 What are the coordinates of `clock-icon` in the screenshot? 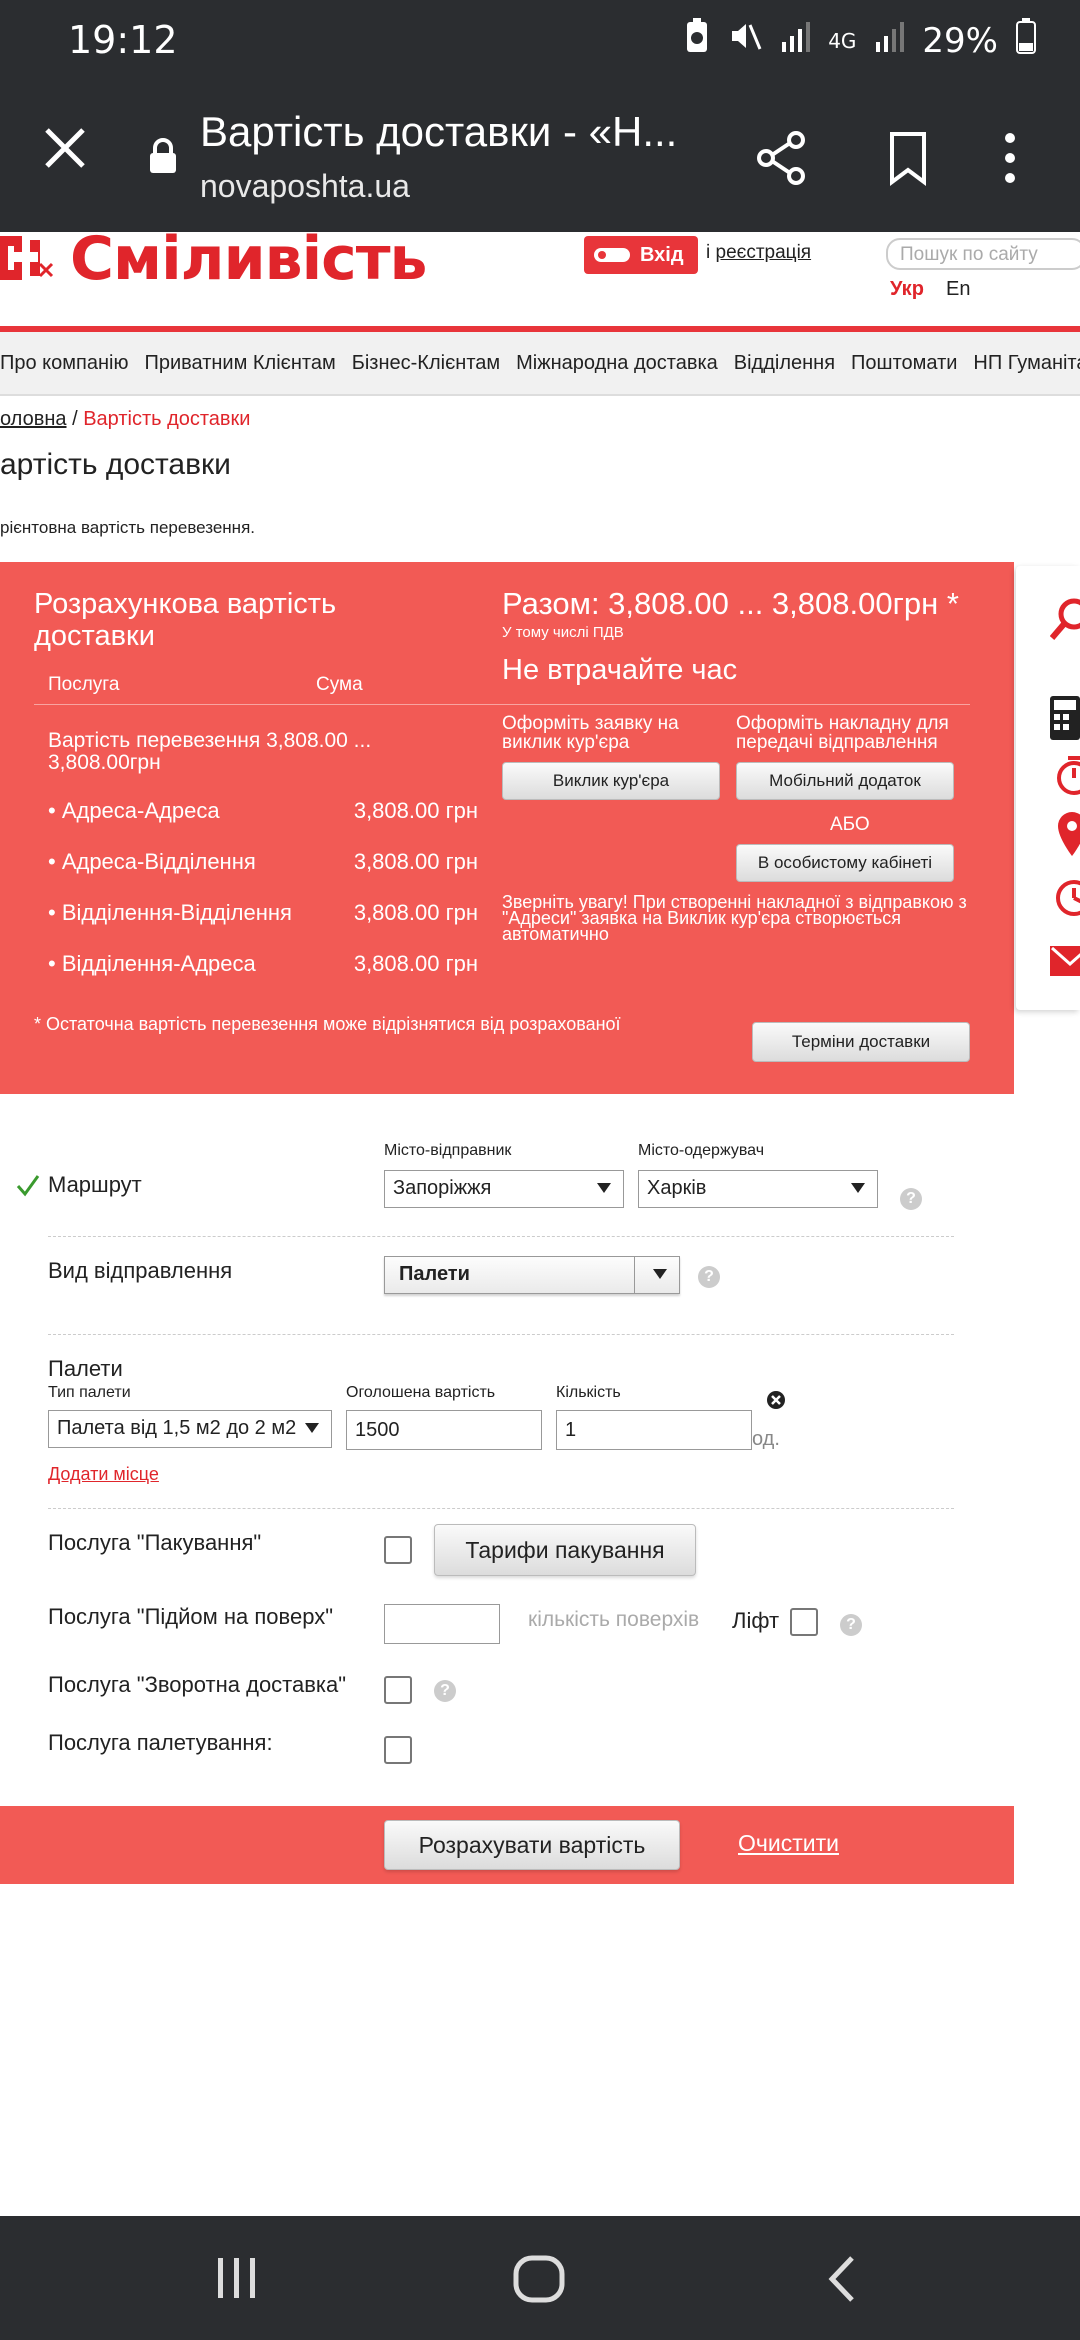 It's located at (1065, 897).